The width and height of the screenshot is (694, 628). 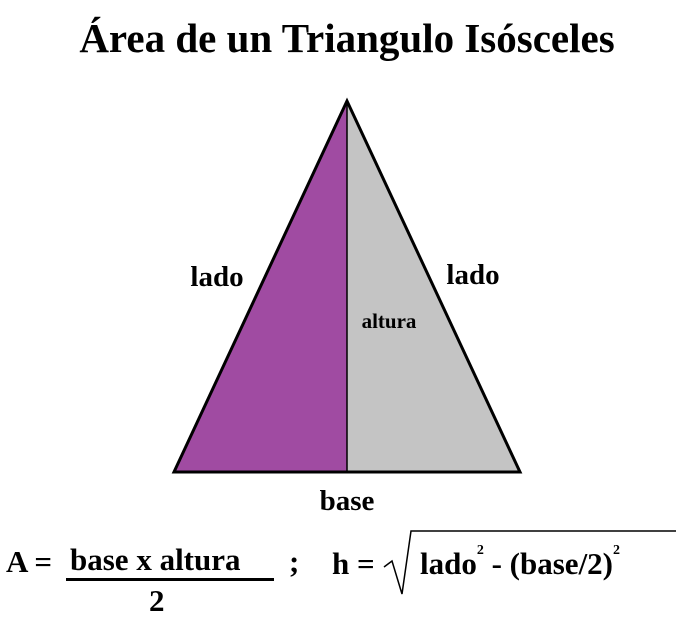 I want to click on radicand-term-lado: lado, so click(x=448, y=563).